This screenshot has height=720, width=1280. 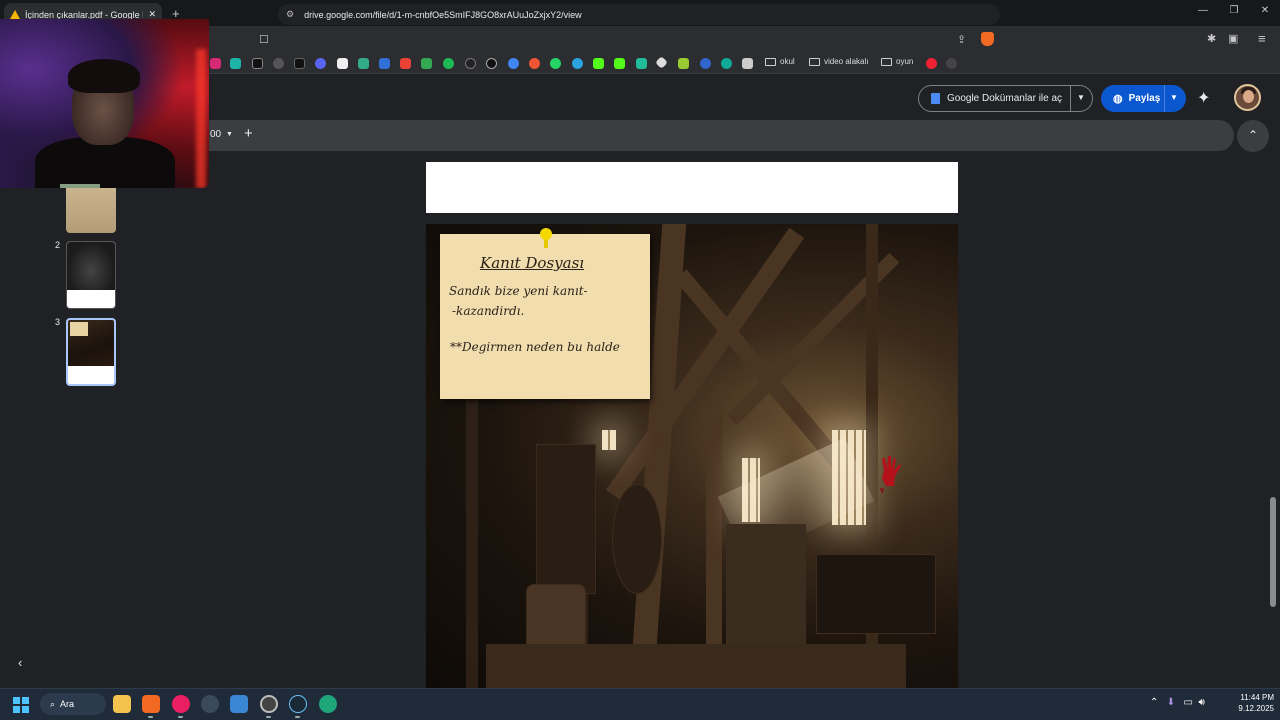 I want to click on search-icon: ⌕, so click(x=53, y=703).